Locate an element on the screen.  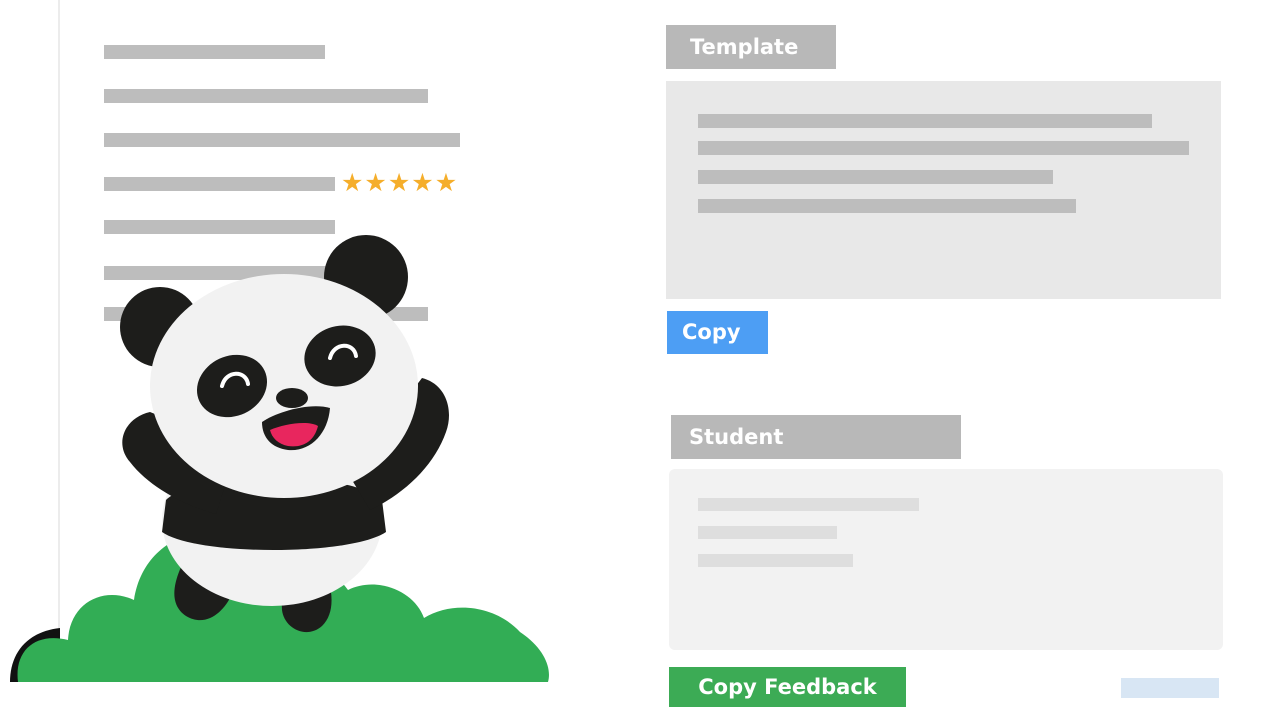
copy-button: Copy is located at coordinates (717, 332).